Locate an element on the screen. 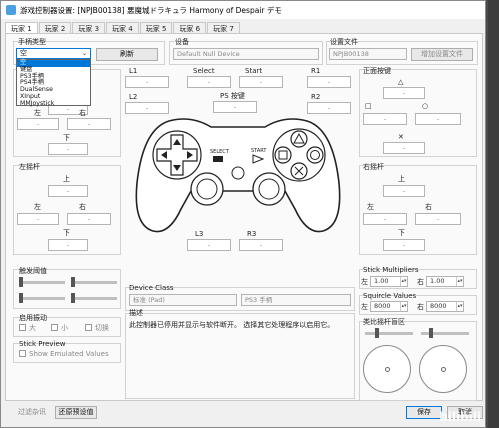 This screenshot has width=499, height=428. right-stick-preview is located at coordinates (443, 369).